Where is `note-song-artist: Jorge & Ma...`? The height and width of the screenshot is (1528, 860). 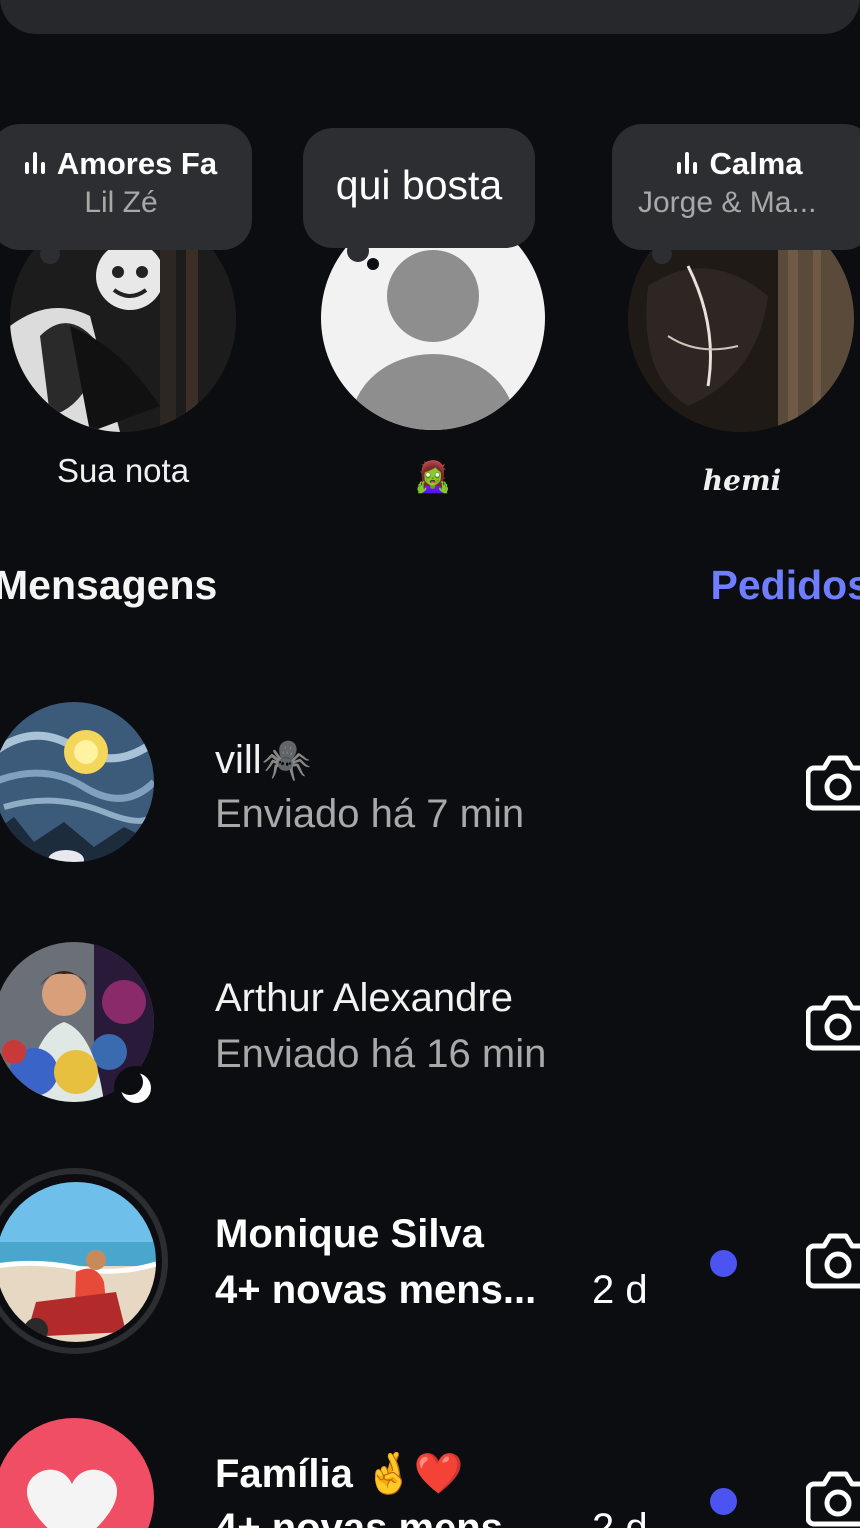 note-song-artist: Jorge & Ma... is located at coordinates (727, 202).